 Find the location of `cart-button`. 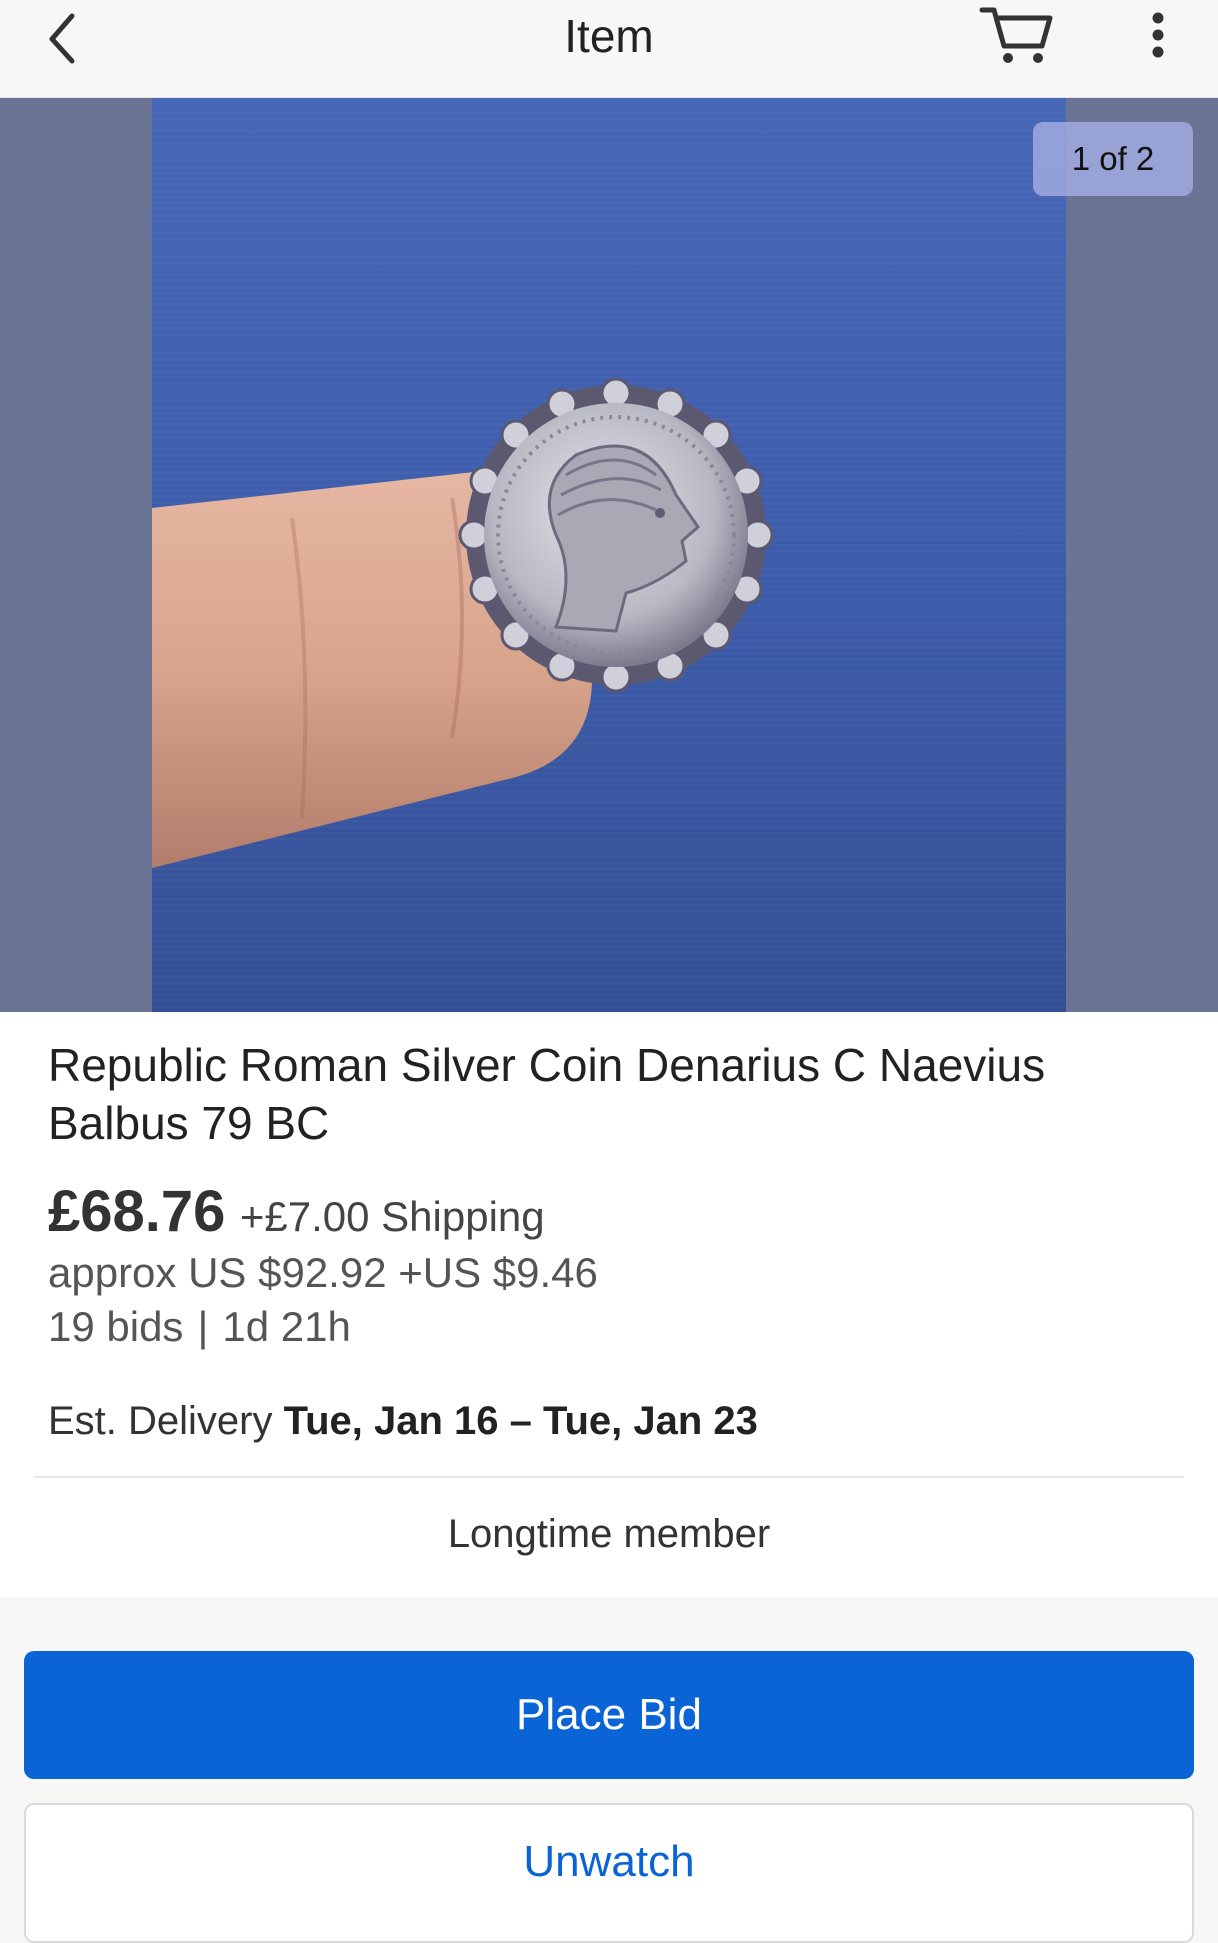

cart-button is located at coordinates (1017, 35).